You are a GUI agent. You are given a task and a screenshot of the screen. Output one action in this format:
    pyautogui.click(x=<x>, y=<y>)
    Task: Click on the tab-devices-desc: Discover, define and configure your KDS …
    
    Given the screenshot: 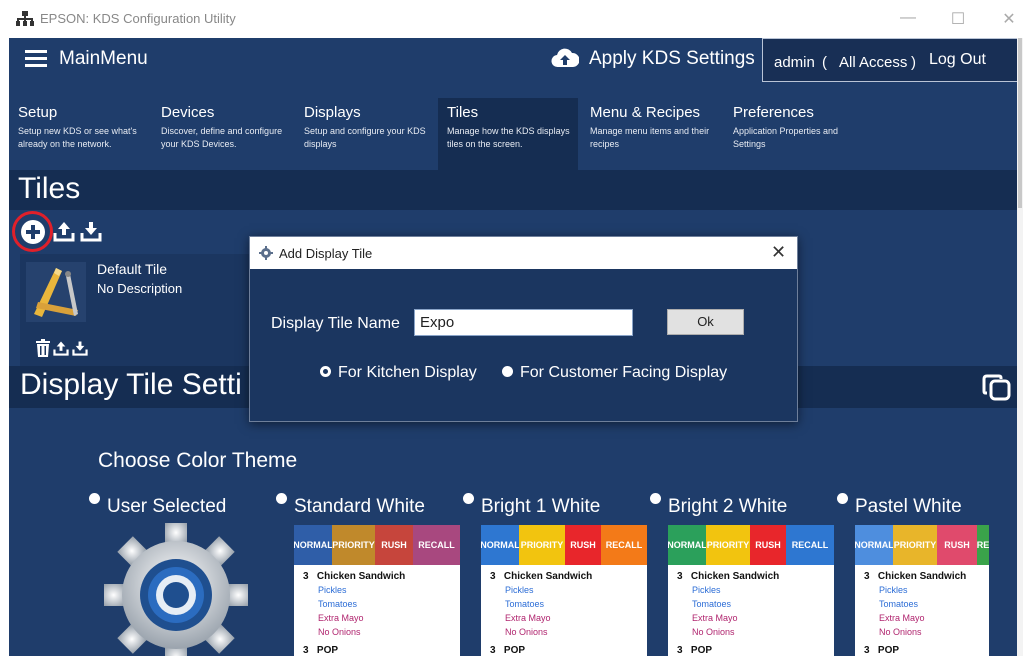 What is the action you would take?
    pyautogui.click(x=222, y=137)
    